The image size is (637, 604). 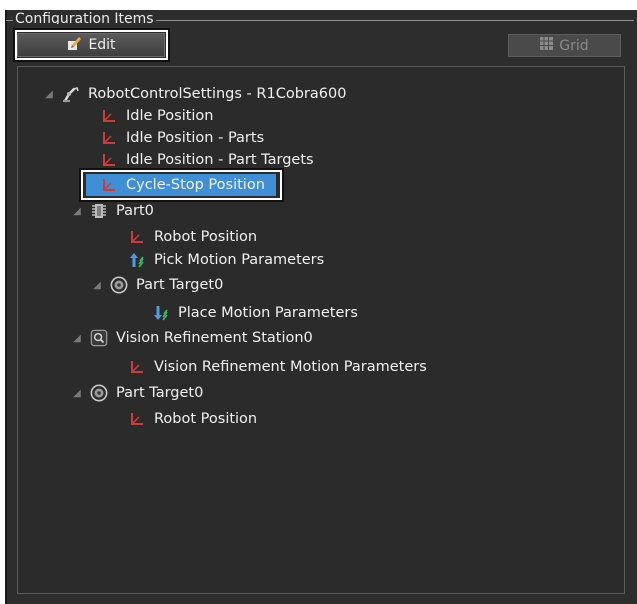 I want to click on group-title: Configuration Items, so click(x=84, y=17).